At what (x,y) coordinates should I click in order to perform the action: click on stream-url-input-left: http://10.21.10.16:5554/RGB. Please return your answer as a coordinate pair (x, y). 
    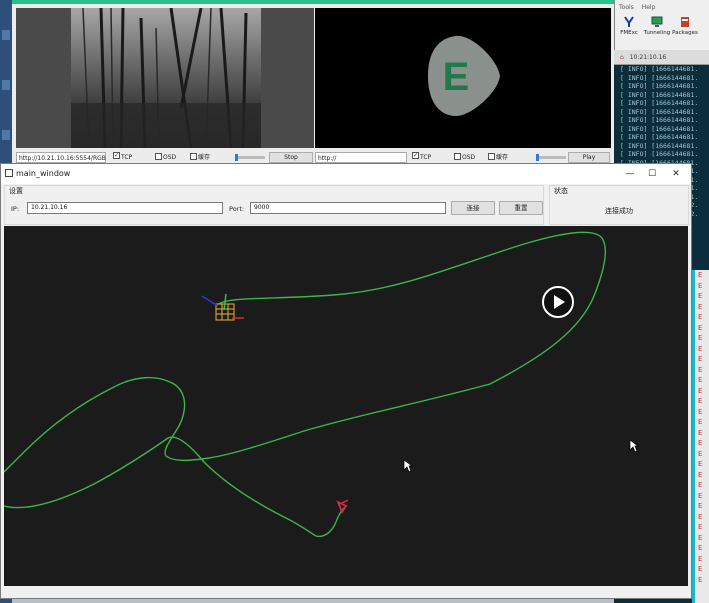
    Looking at the image, I should click on (61, 157).